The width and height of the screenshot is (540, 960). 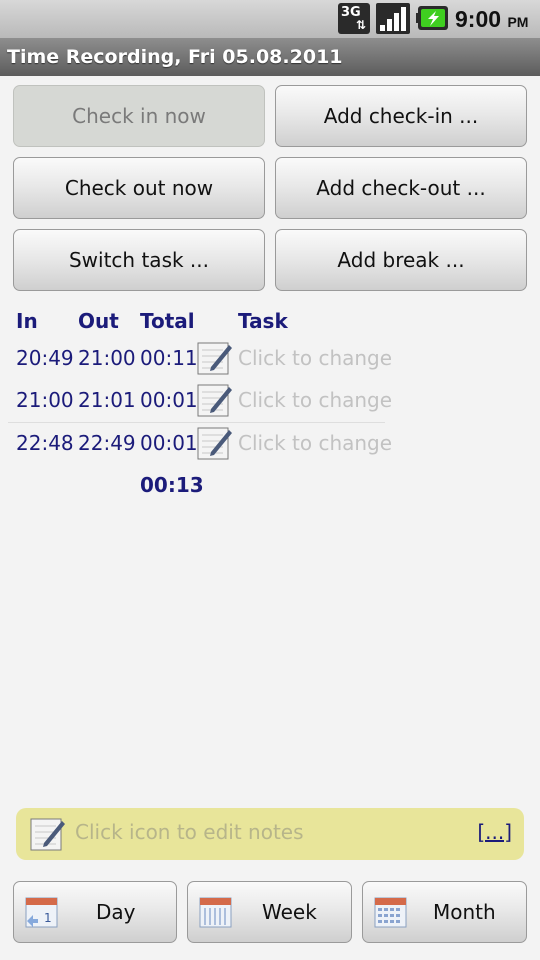 I want to click on calendar-month-icon, so click(x=390, y=912).